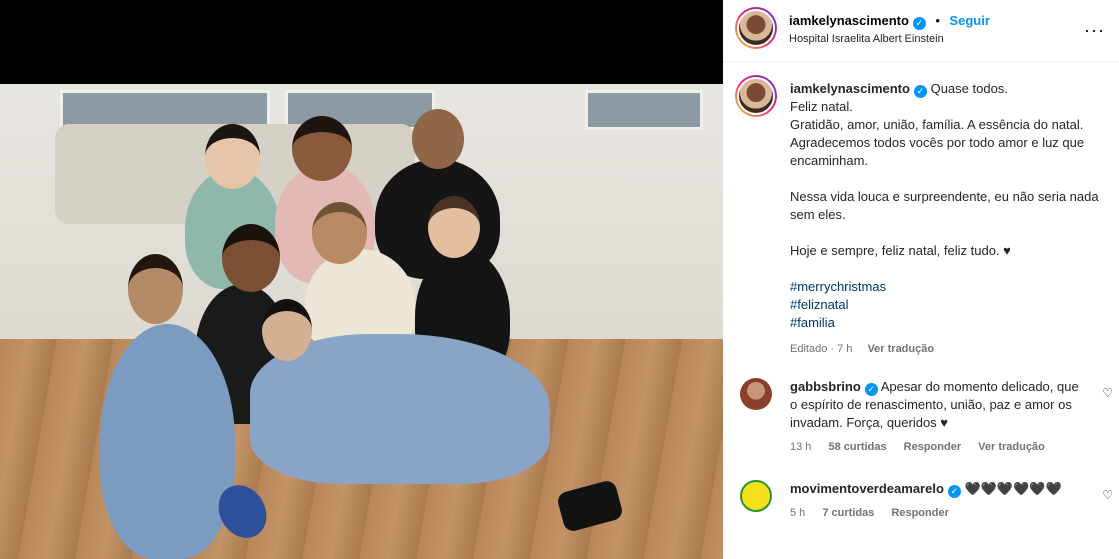 The image size is (1119, 559). I want to click on comment-meta: 13 h 58 curtidas Responder Ver tradução, so click(924, 447).